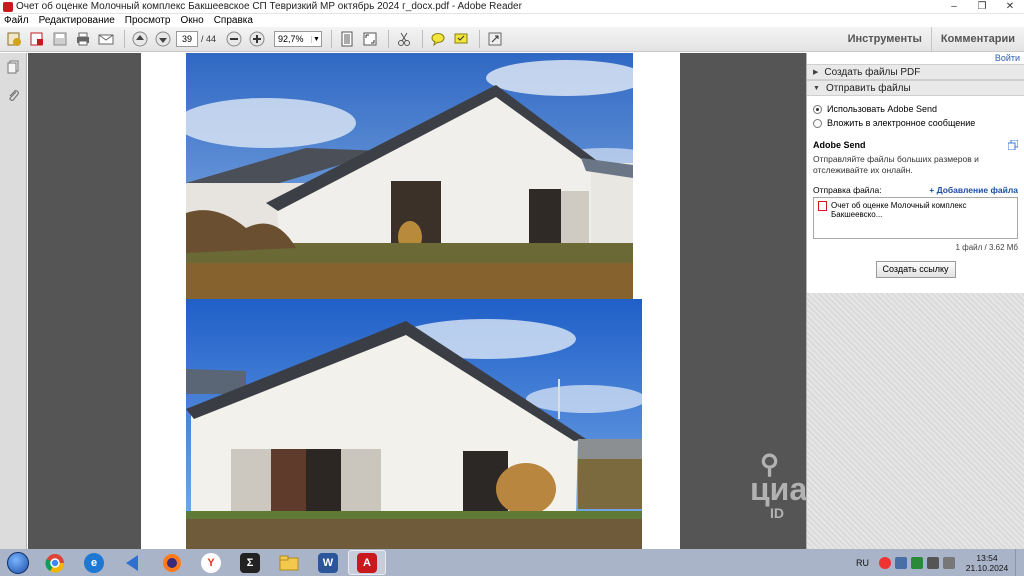 This screenshot has width=1024, height=576. I want to click on copy-icon, so click(1013, 145).